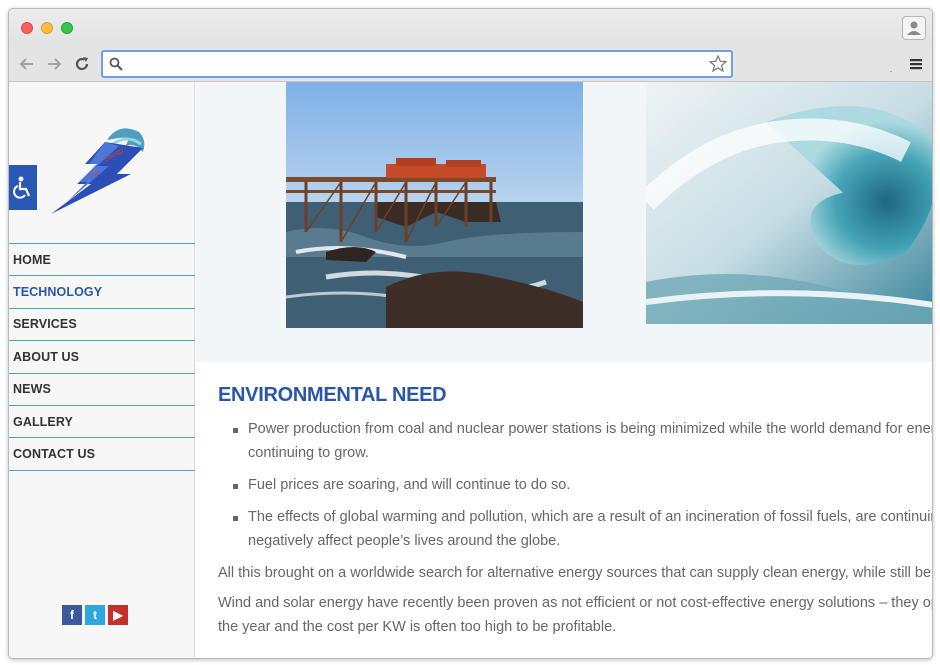 Image resolution: width=940 pixels, height=665 pixels. Describe the element at coordinates (434, 205) in the screenshot. I see `pier-photo` at that location.